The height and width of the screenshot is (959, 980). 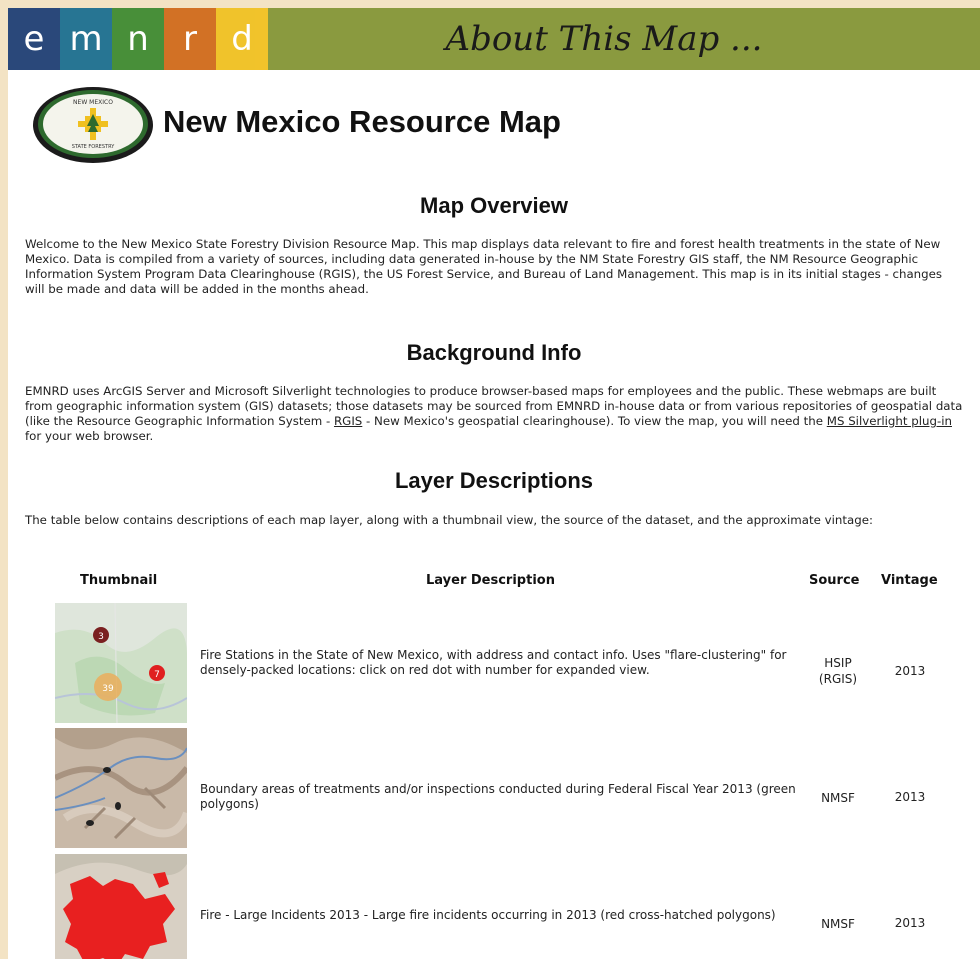 I want to click on thumb-cluster-label-3: 39, so click(x=108, y=689).